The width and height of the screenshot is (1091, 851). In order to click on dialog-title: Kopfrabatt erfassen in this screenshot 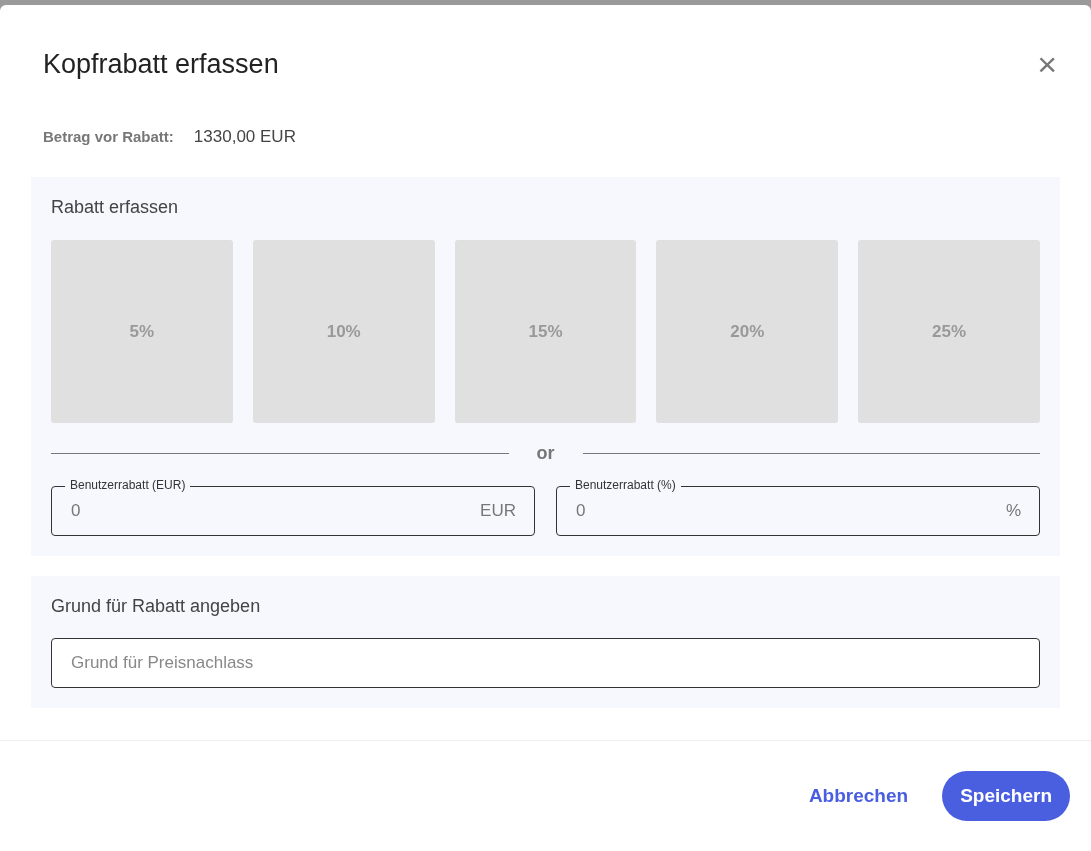, I will do `click(161, 64)`.